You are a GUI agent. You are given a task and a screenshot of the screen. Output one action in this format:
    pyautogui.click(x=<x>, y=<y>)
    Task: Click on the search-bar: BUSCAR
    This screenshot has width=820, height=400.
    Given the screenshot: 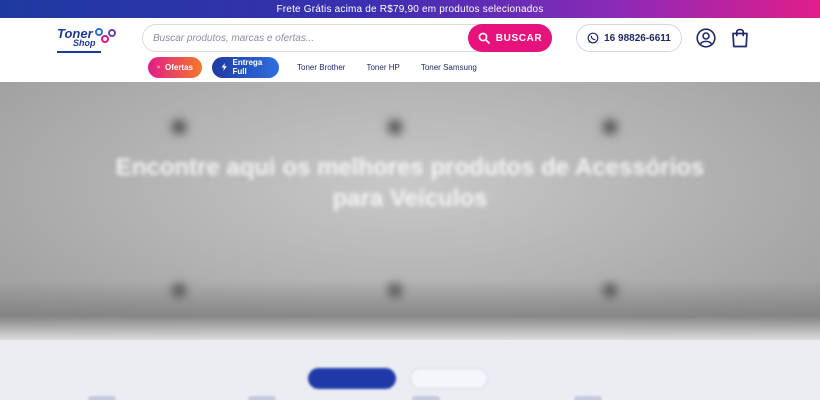 What is the action you would take?
    pyautogui.click(x=347, y=38)
    